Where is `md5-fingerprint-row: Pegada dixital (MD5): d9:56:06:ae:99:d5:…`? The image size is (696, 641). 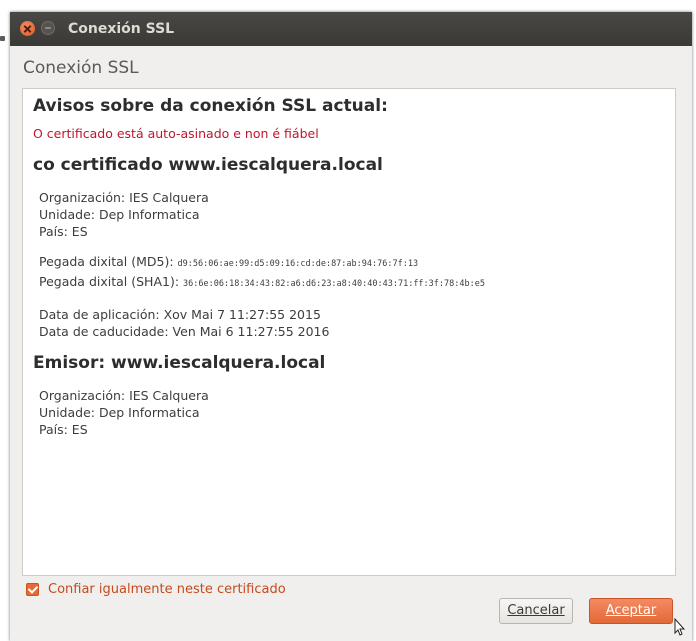
md5-fingerprint-row: Pegada dixital (MD5): d9:56:06:ae:99:d5:… is located at coordinates (348, 263).